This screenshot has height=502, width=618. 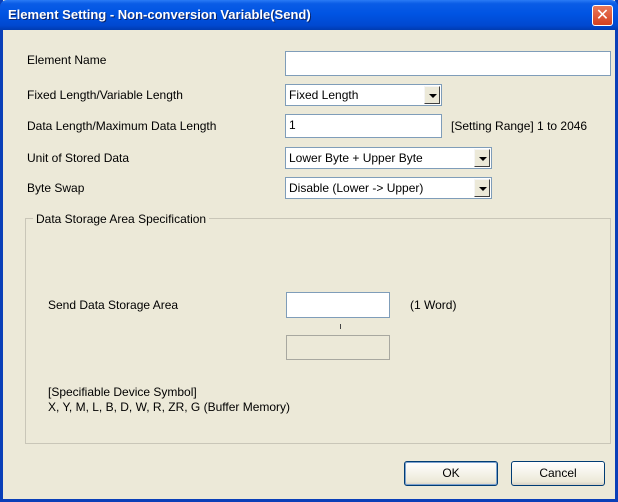 What do you see at coordinates (448, 63) in the screenshot?
I see `element-name-input` at bounding box center [448, 63].